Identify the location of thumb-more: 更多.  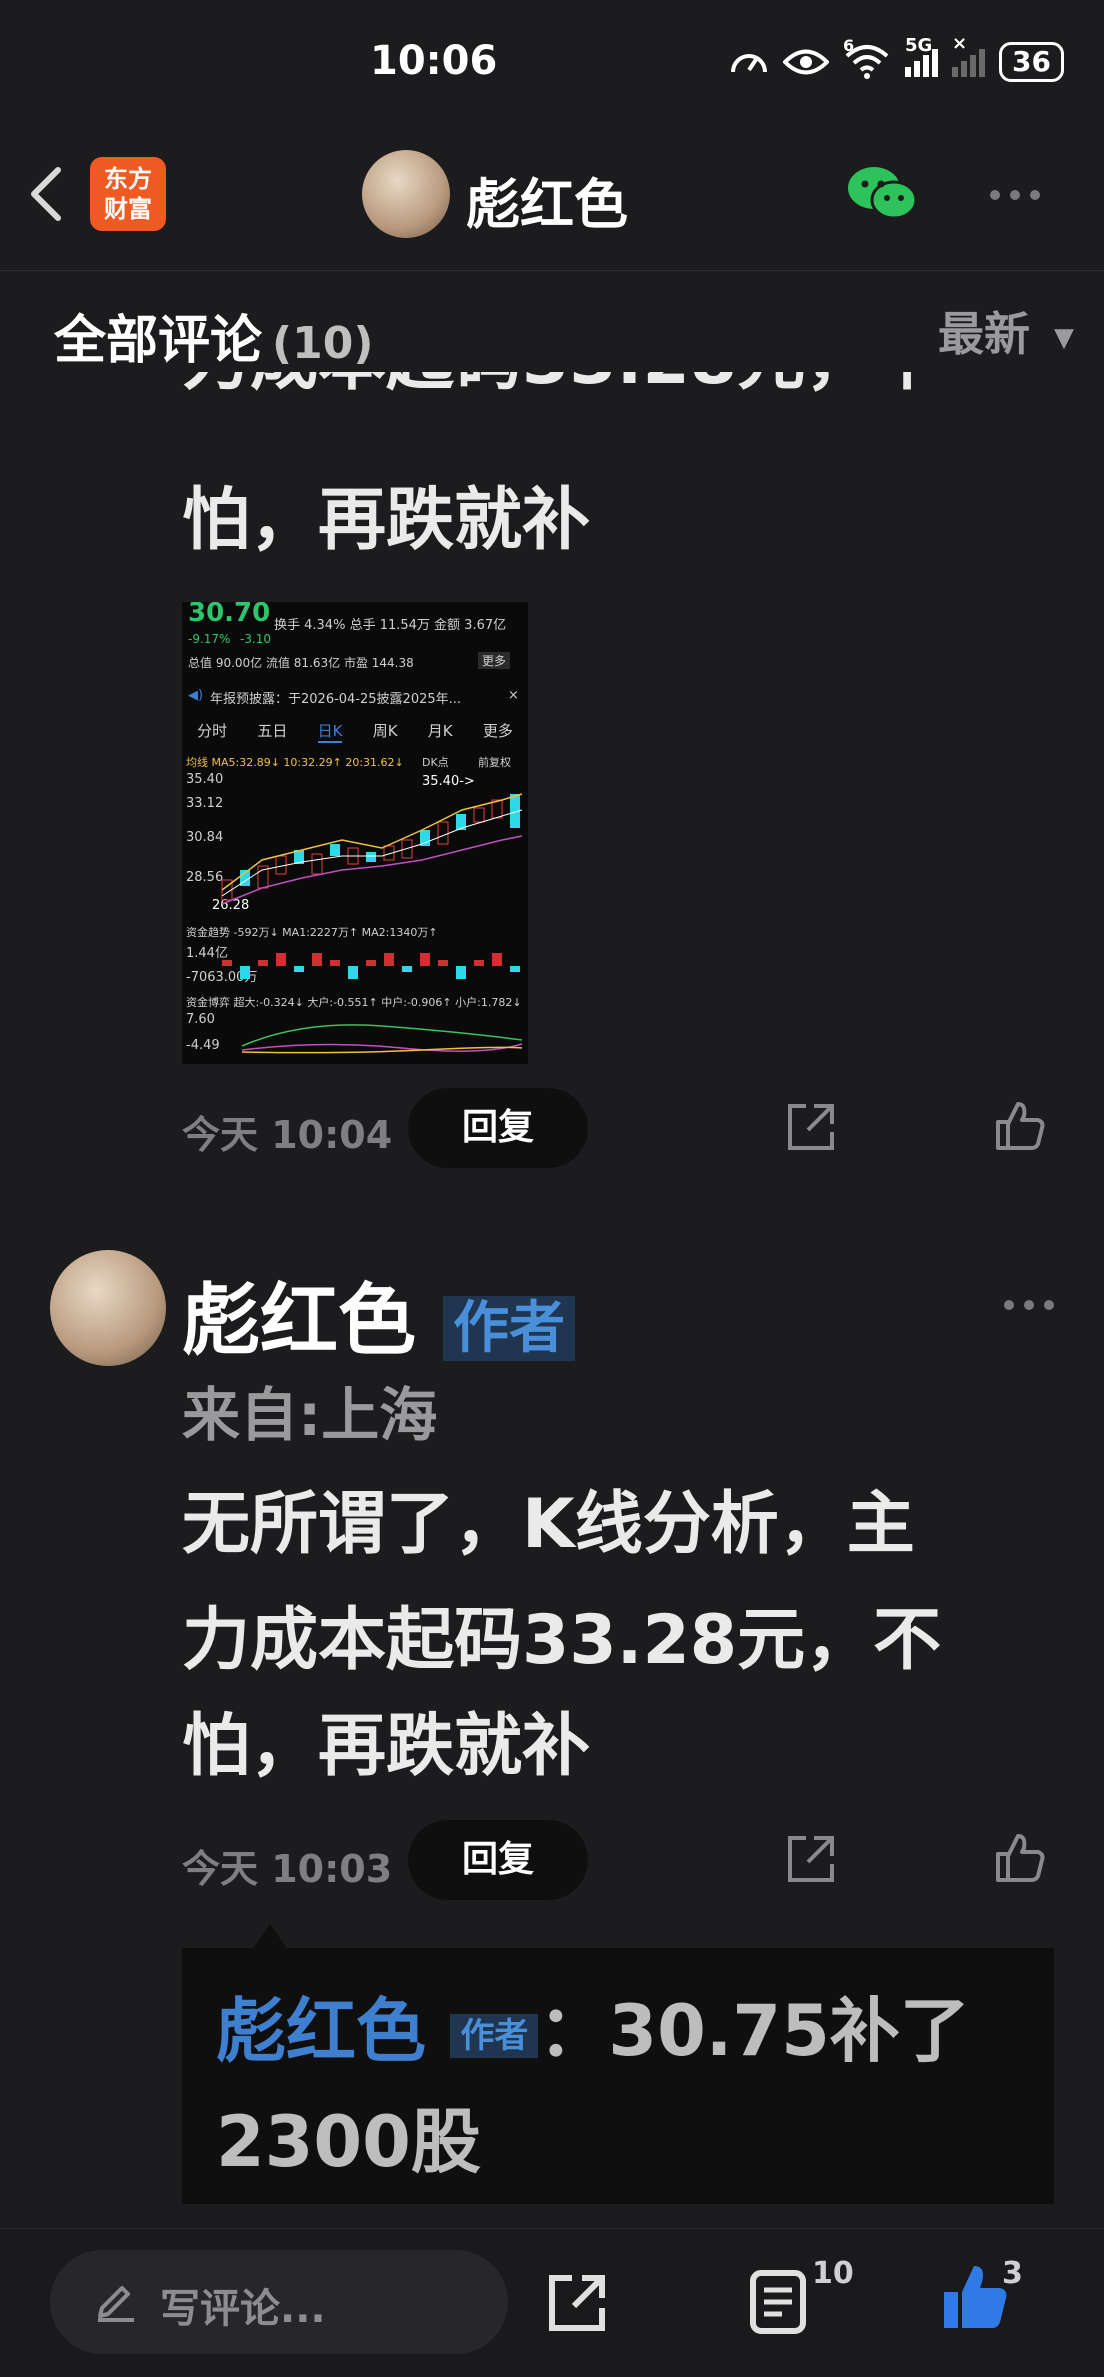
(494, 660).